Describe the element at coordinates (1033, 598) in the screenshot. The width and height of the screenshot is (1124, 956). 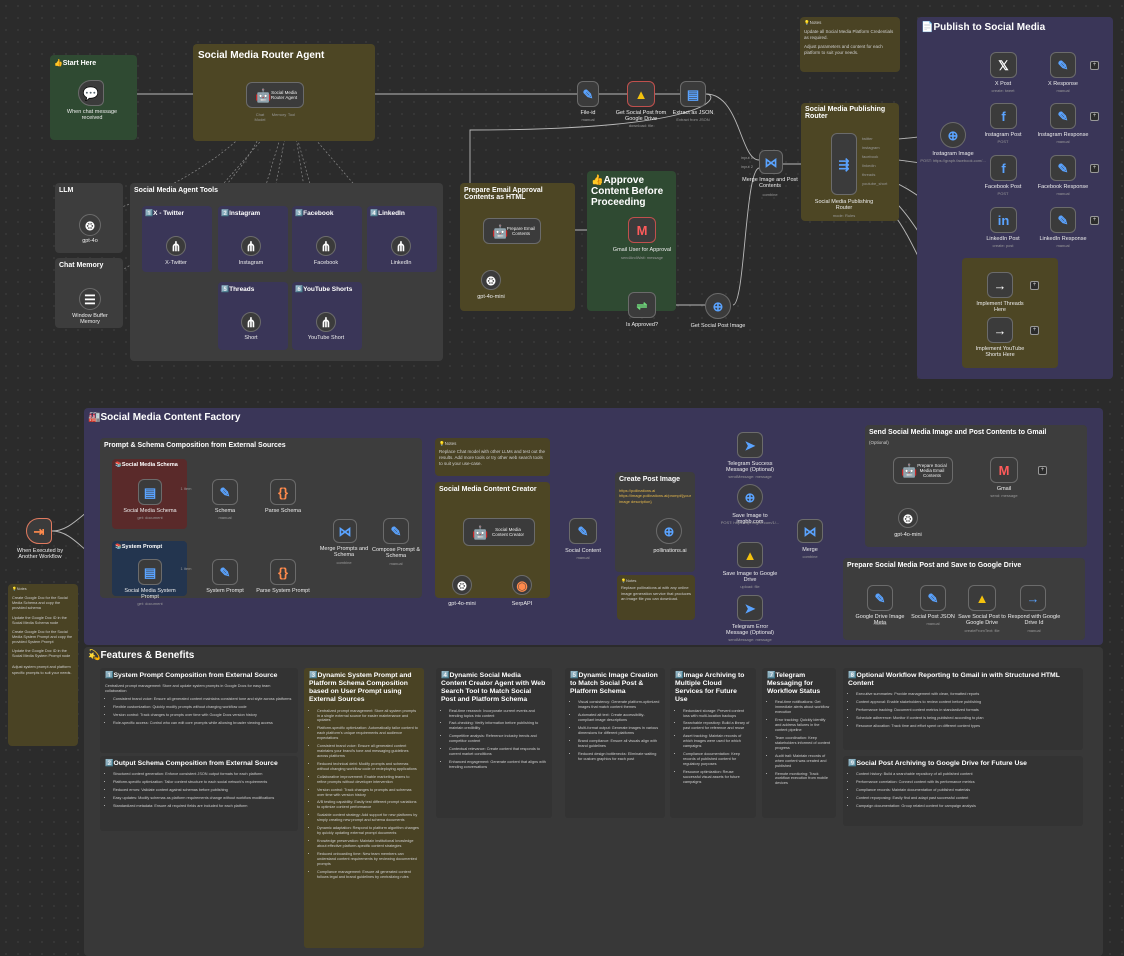
I see `respond-drive-node: →` at that location.